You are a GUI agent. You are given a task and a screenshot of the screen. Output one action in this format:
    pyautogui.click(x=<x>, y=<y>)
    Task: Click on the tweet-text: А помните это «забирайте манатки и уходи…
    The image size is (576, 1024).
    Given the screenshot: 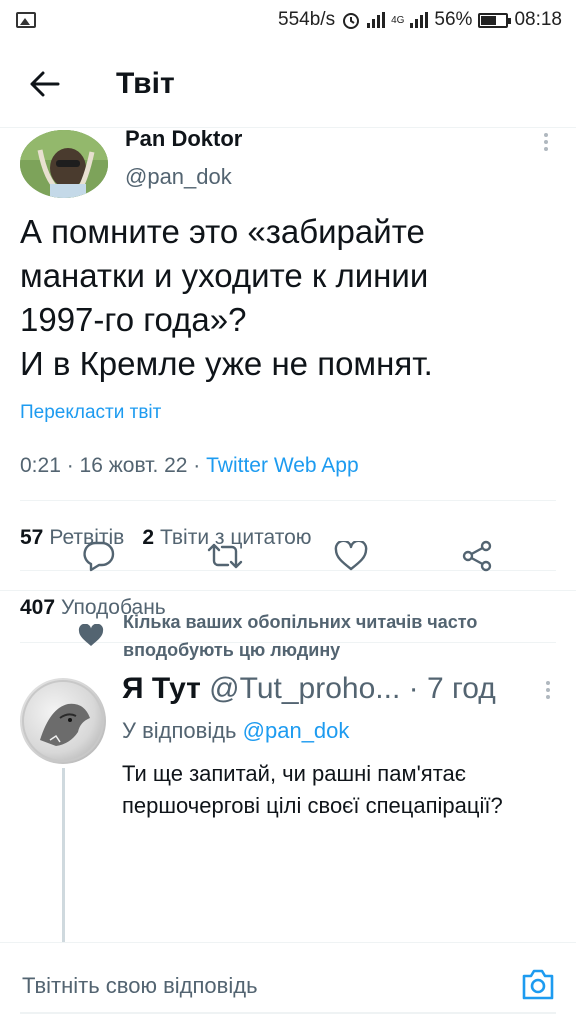 What is the action you would take?
    pyautogui.click(x=226, y=297)
    